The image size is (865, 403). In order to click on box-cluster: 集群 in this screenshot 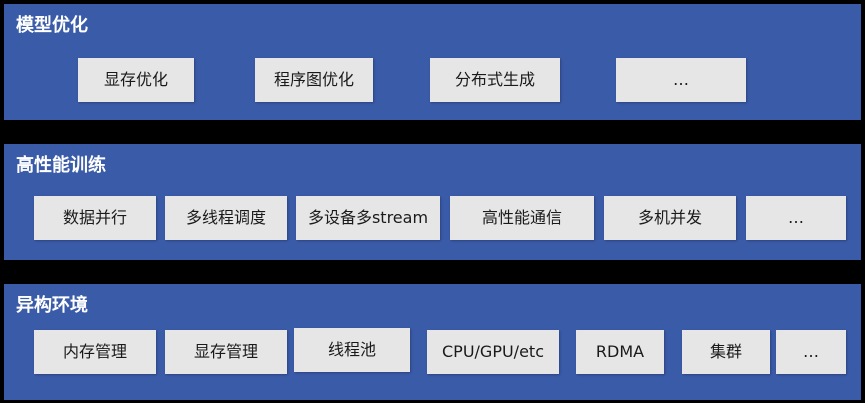, I will do `click(726, 352)`.